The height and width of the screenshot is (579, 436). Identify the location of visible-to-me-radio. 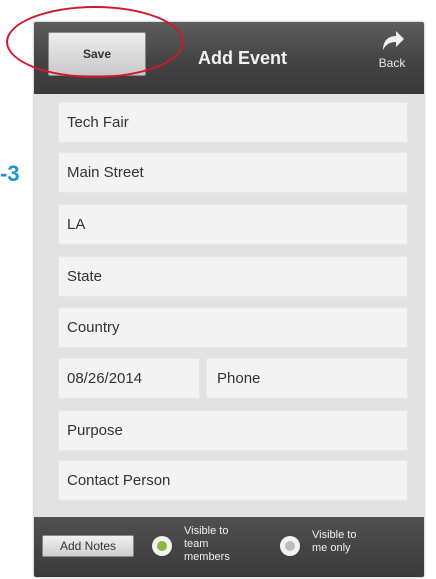
(290, 546).